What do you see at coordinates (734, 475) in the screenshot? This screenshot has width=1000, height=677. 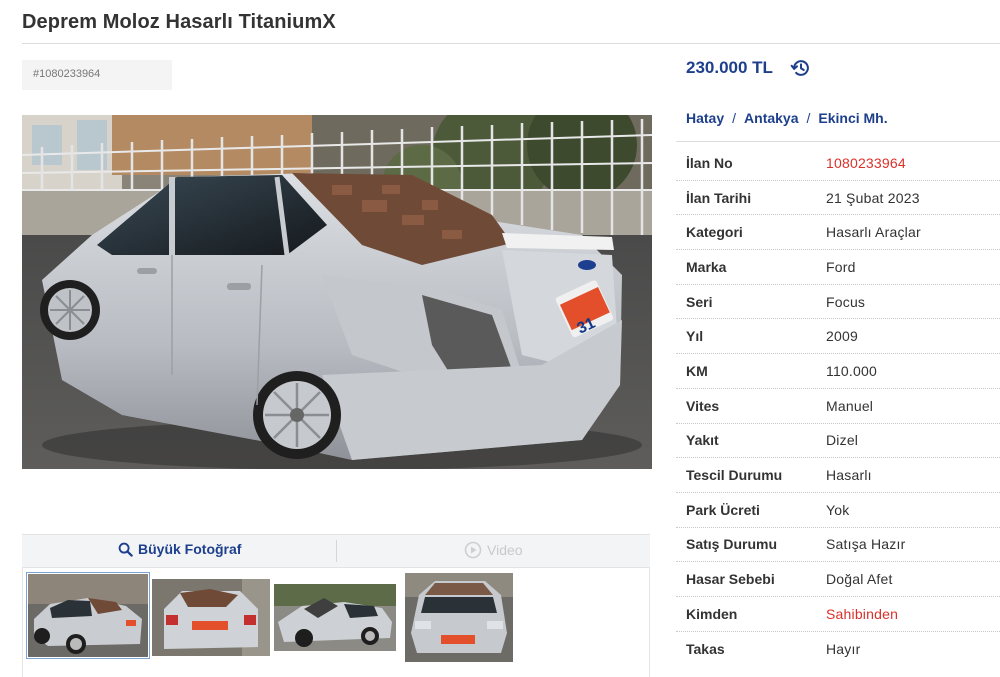 I see `detail-label: Tescil Durumu` at bounding box center [734, 475].